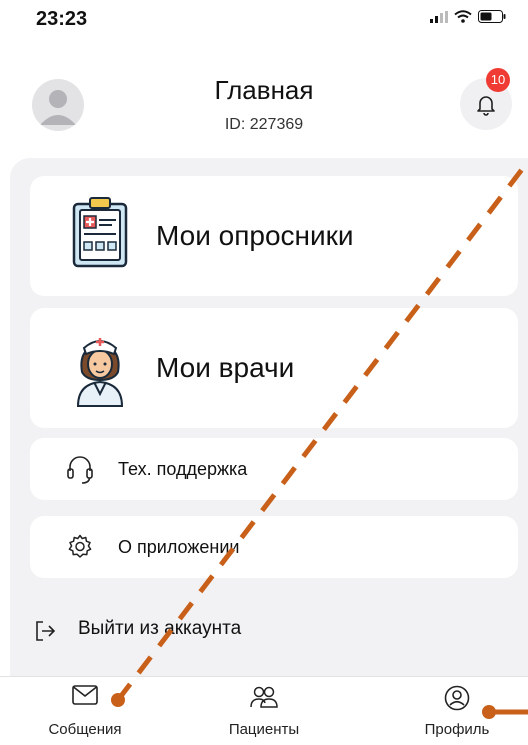 The height and width of the screenshot is (745, 528). What do you see at coordinates (274, 469) in the screenshot?
I see `support-item: Тех. поддержка` at bounding box center [274, 469].